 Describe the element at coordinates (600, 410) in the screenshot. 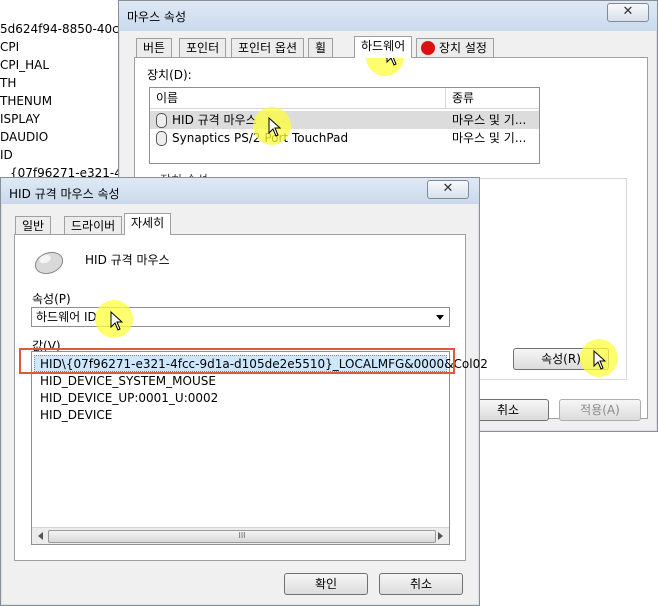

I see `apply-button: 적용(A)` at that location.